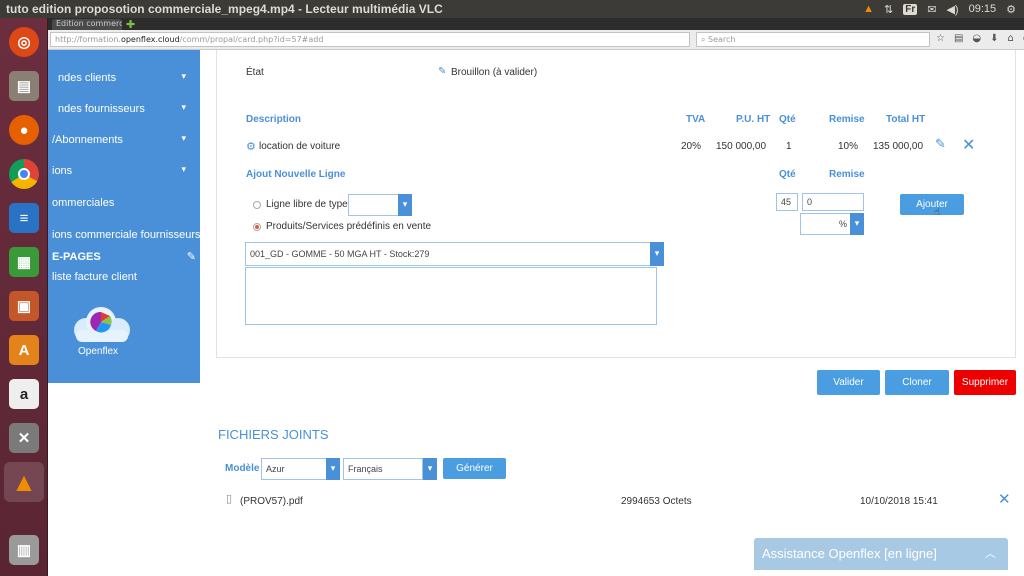 This screenshot has width=1024, height=576. What do you see at coordinates (833, 202) in the screenshot?
I see `new-line-discount-input: 0` at bounding box center [833, 202].